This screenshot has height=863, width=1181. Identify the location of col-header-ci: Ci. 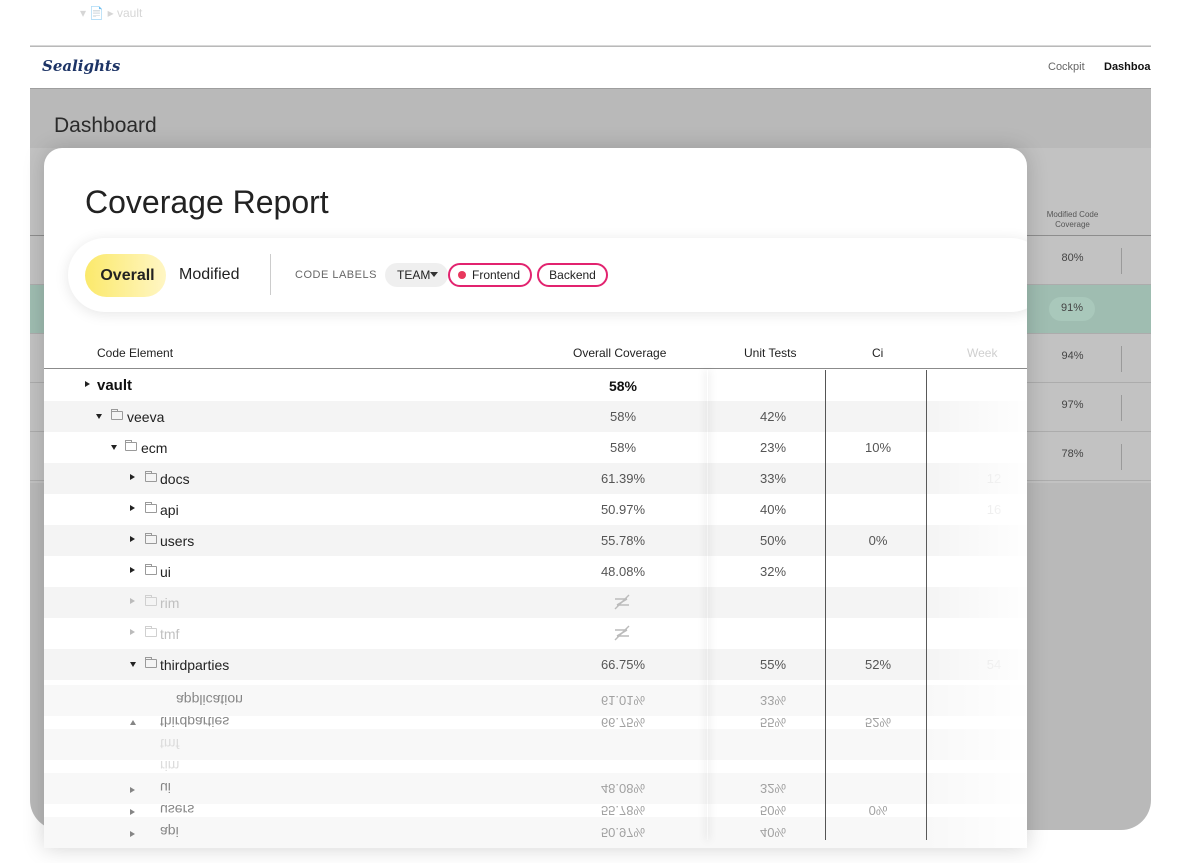
(877, 353).